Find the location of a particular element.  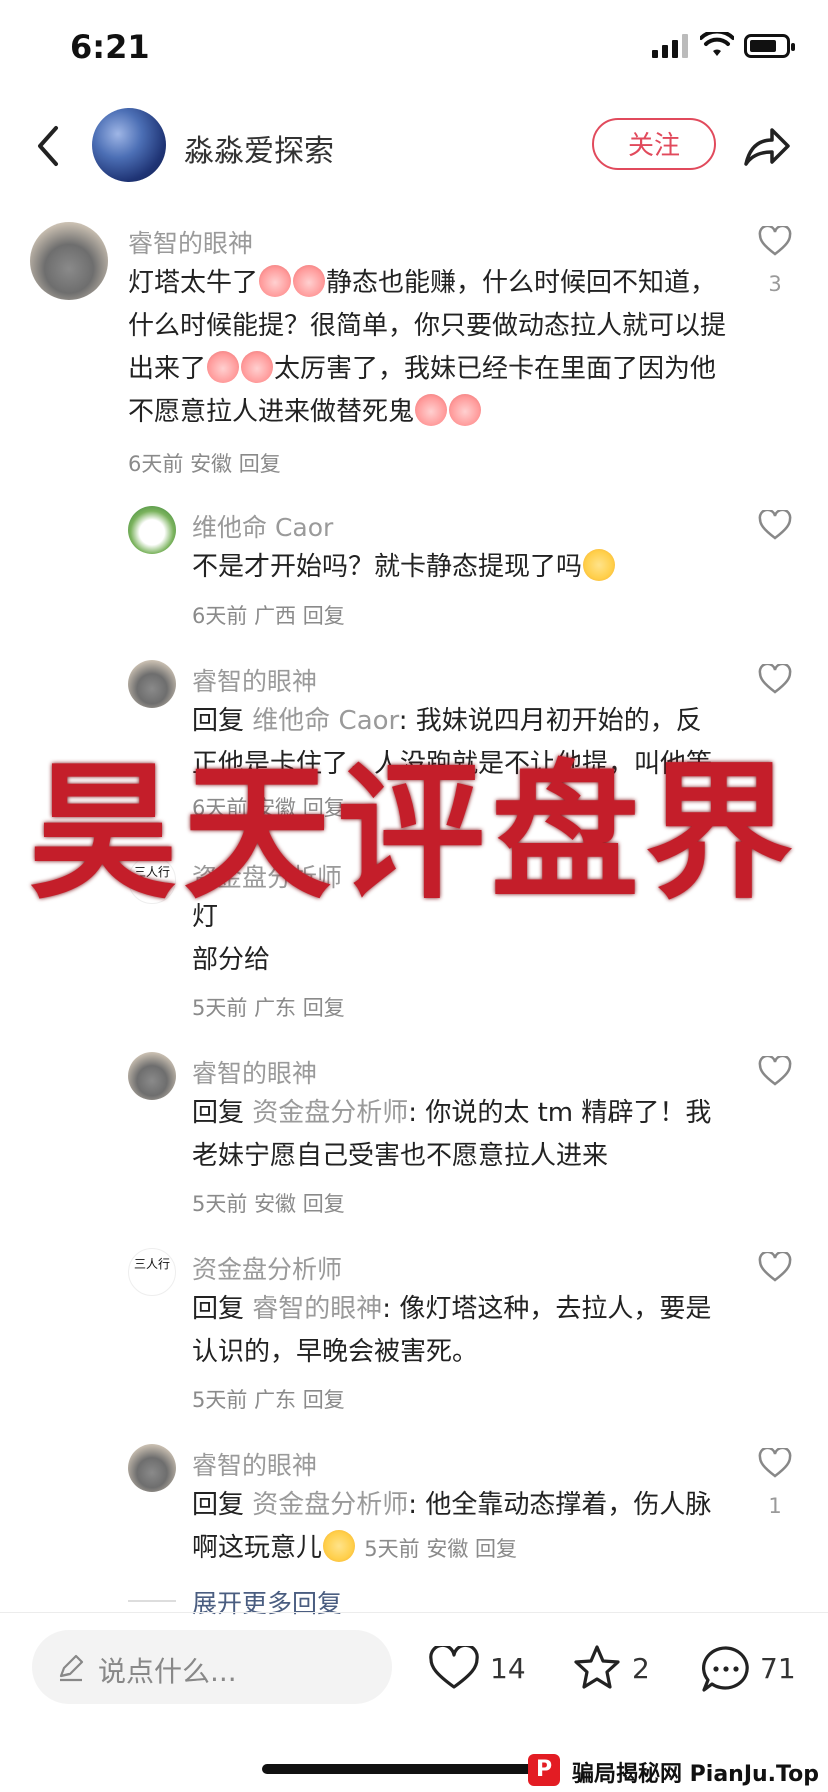

signal-icon is located at coordinates (675, 46).